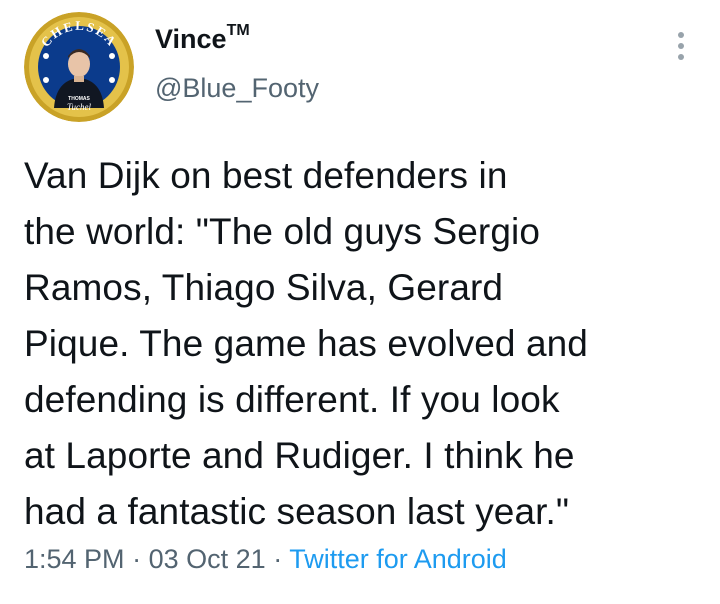  What do you see at coordinates (74, 559) in the screenshot?
I see `tweet-time: 1:54 PM` at bounding box center [74, 559].